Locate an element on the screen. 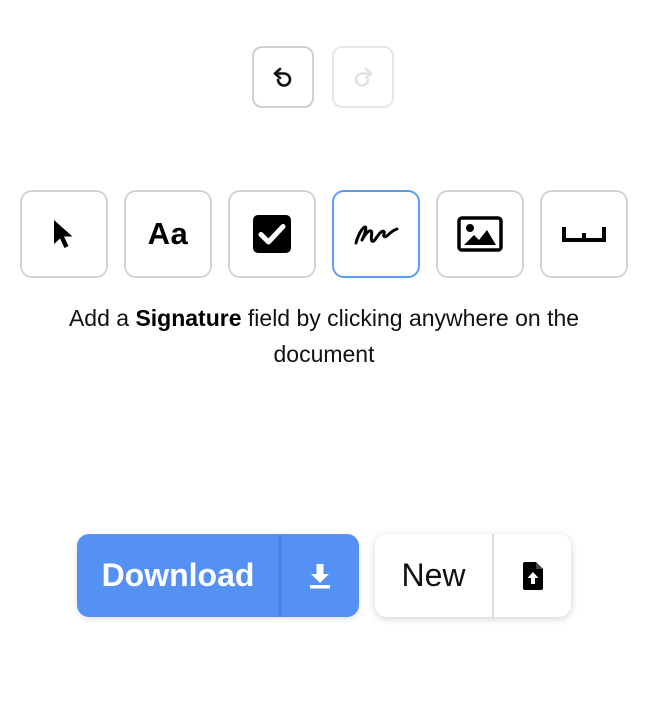  tool-select is located at coordinates (64, 234).